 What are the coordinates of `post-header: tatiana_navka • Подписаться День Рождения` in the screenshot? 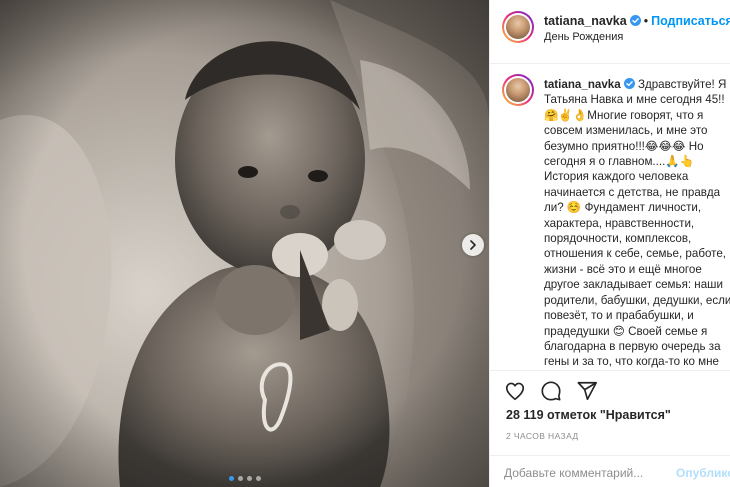 It's located at (610, 32).